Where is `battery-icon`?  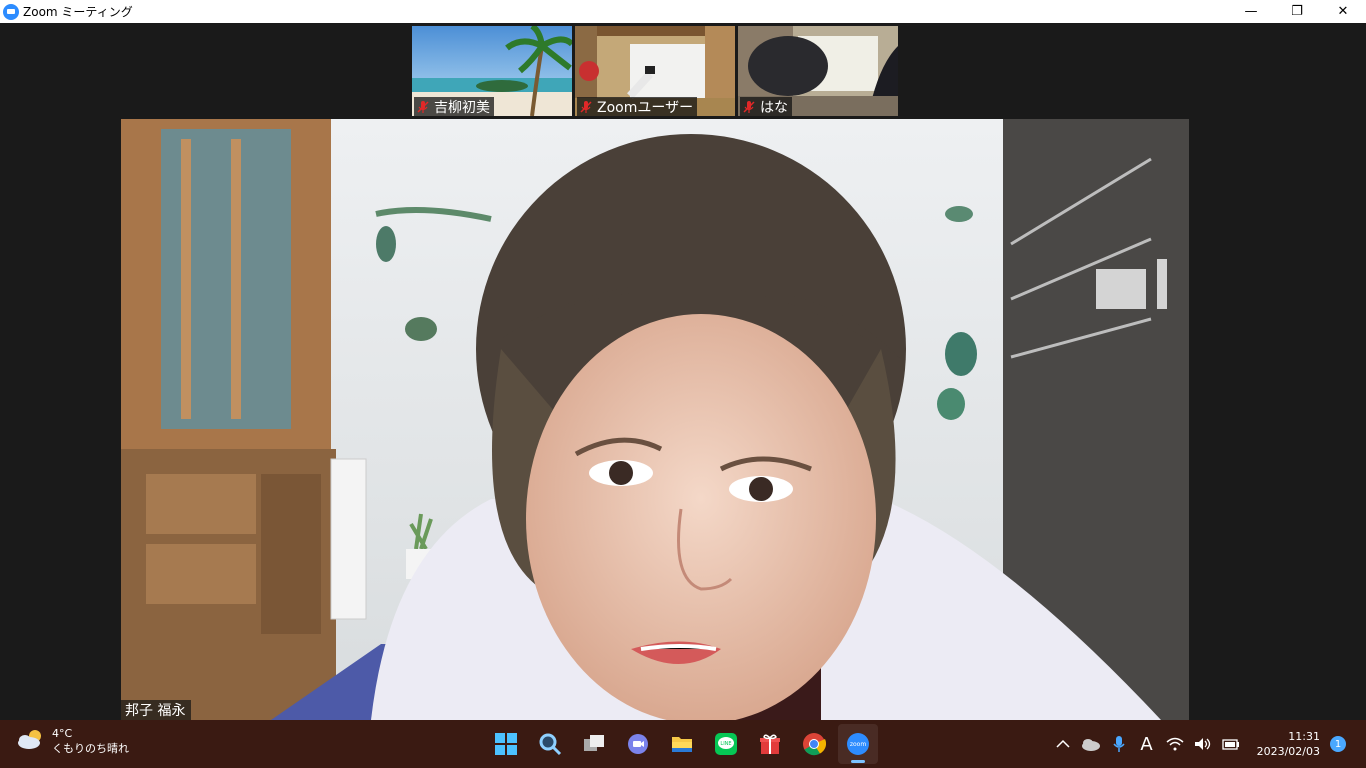
battery-icon is located at coordinates (1231, 744).